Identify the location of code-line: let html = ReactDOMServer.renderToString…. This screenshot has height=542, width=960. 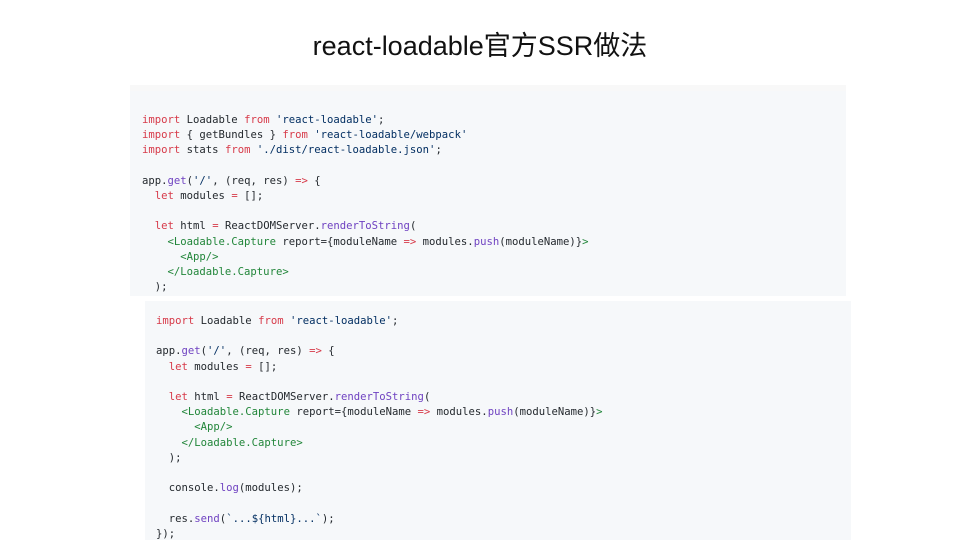
(279, 226).